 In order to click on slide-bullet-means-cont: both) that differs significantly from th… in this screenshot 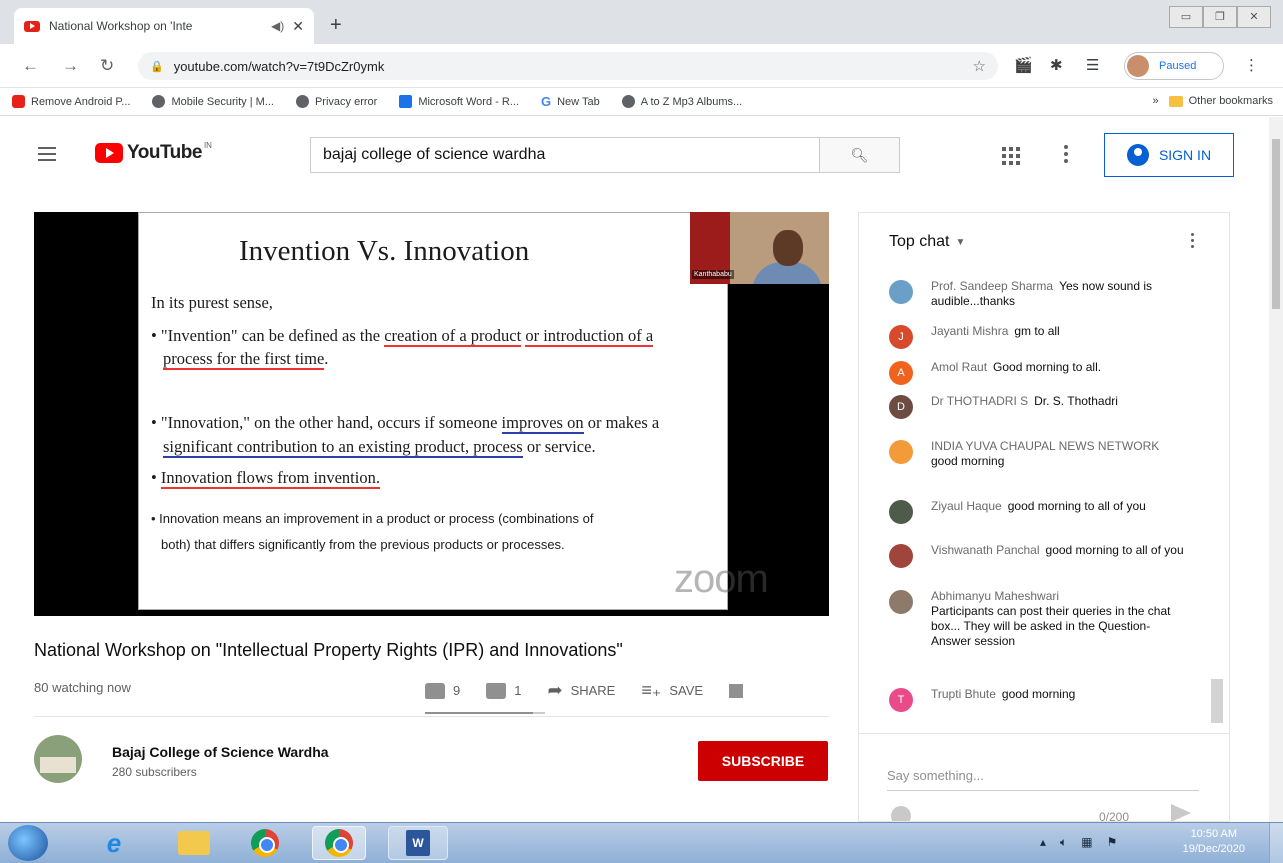, I will do `click(363, 544)`.